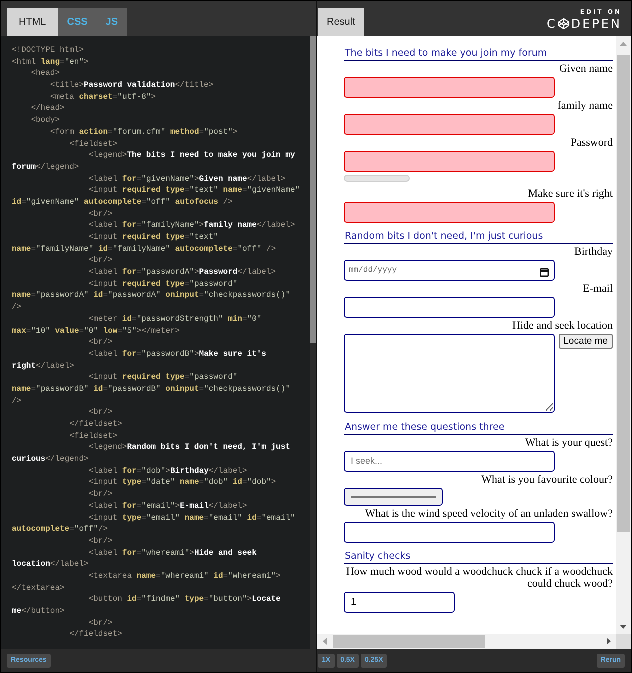 The width and height of the screenshot is (632, 673). Describe the element at coordinates (593, 252) in the screenshot. I see `field-label: Birthday` at that location.